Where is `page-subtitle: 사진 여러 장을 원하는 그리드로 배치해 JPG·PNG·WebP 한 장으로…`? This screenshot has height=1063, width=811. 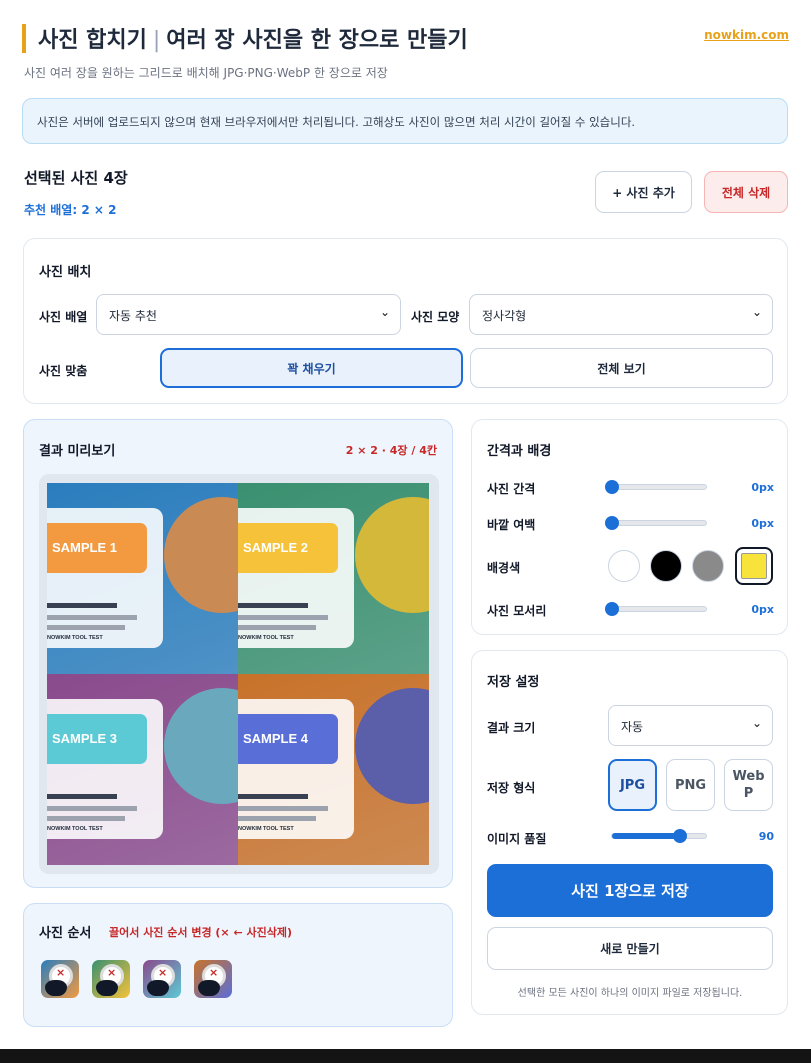
page-subtitle: 사진 여러 장을 원하는 그리드로 배치해 JPG·PNG·WebP 한 장으로… is located at coordinates (206, 73).